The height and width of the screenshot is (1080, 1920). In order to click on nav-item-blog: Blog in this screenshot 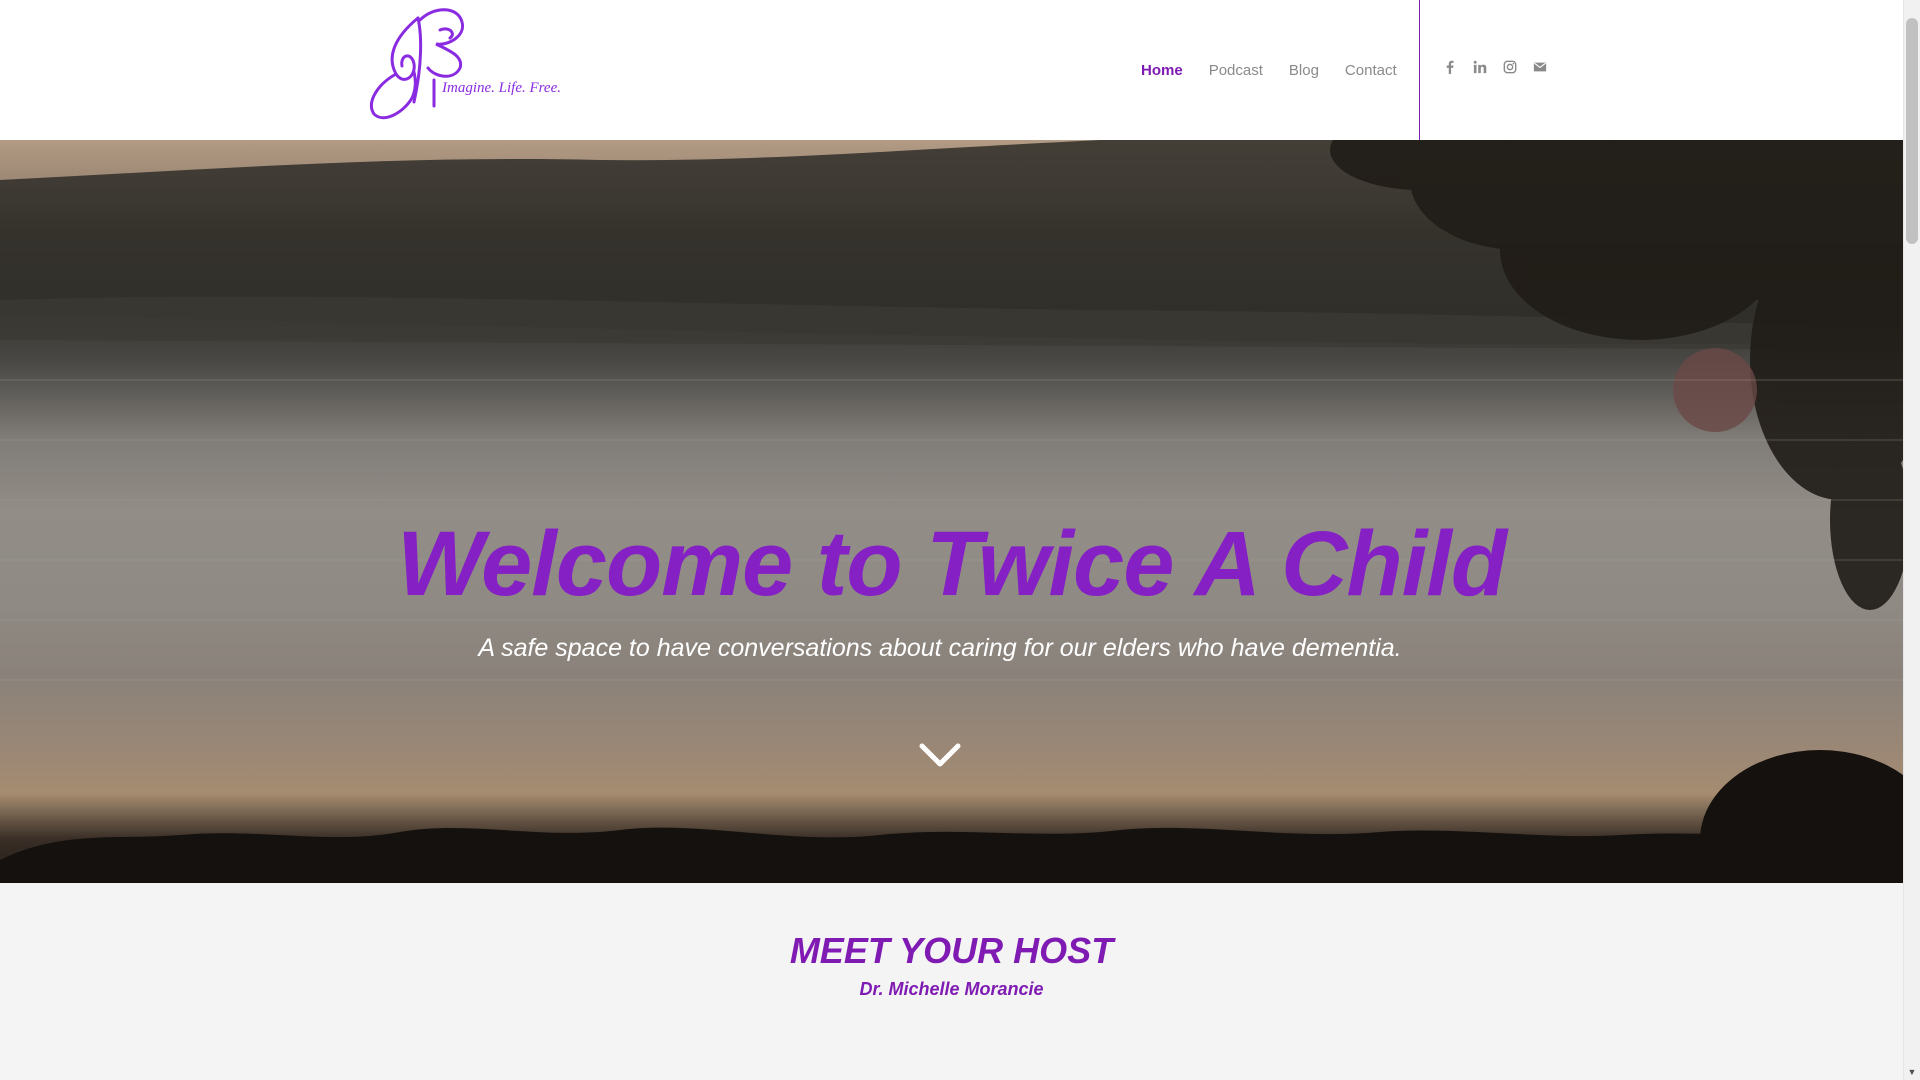, I will do `click(1304, 70)`.